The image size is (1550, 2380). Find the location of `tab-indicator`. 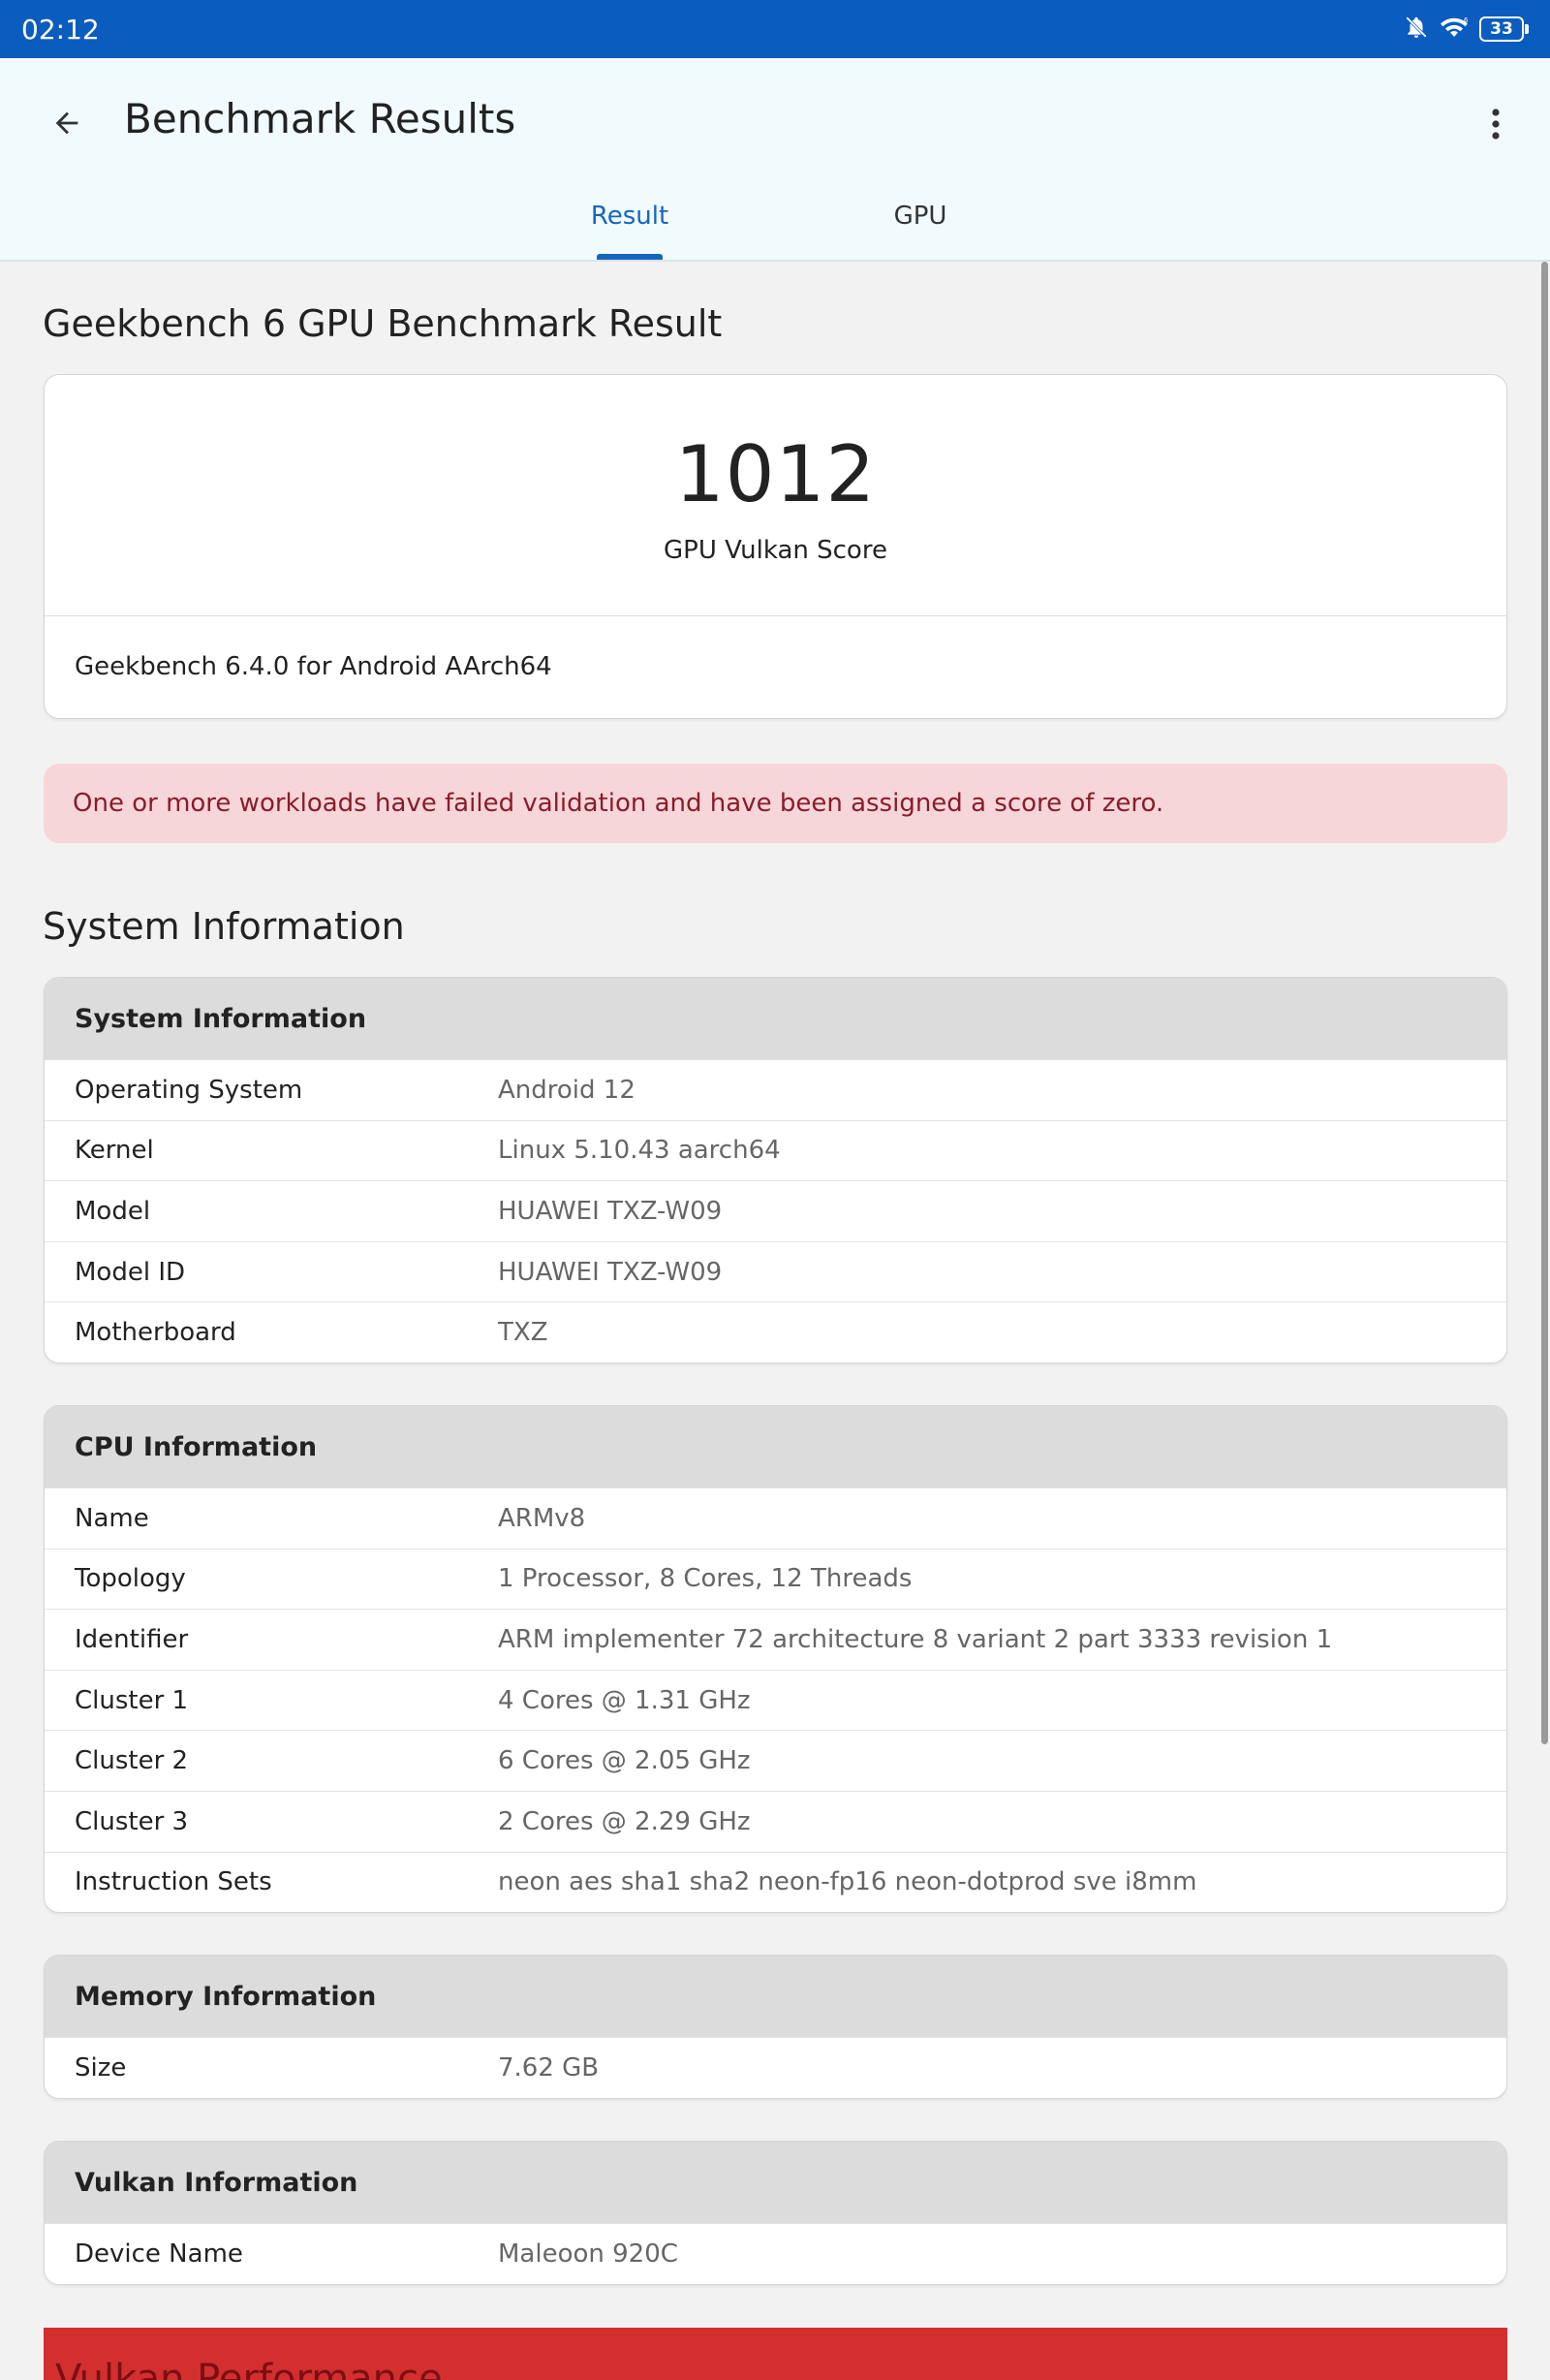

tab-indicator is located at coordinates (630, 257).